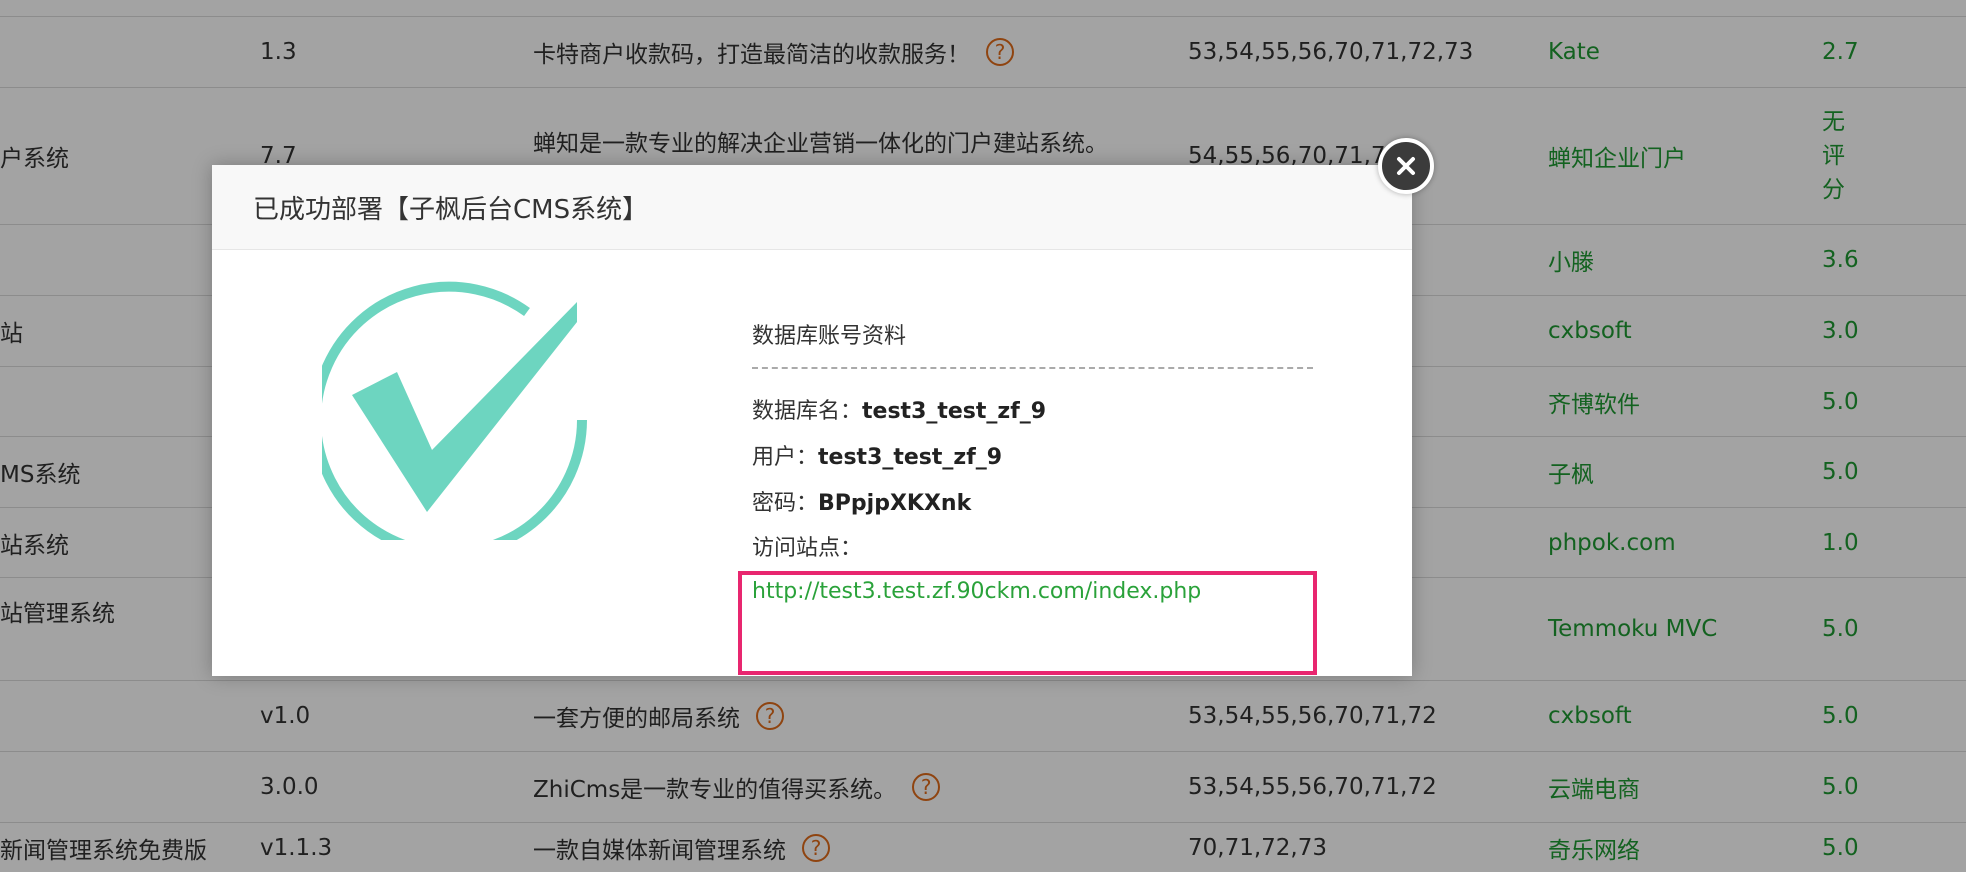 This screenshot has height=873, width=1966. I want to click on dialog-title: 已成功部署【子枫后台CMS系统】, so click(451, 209).